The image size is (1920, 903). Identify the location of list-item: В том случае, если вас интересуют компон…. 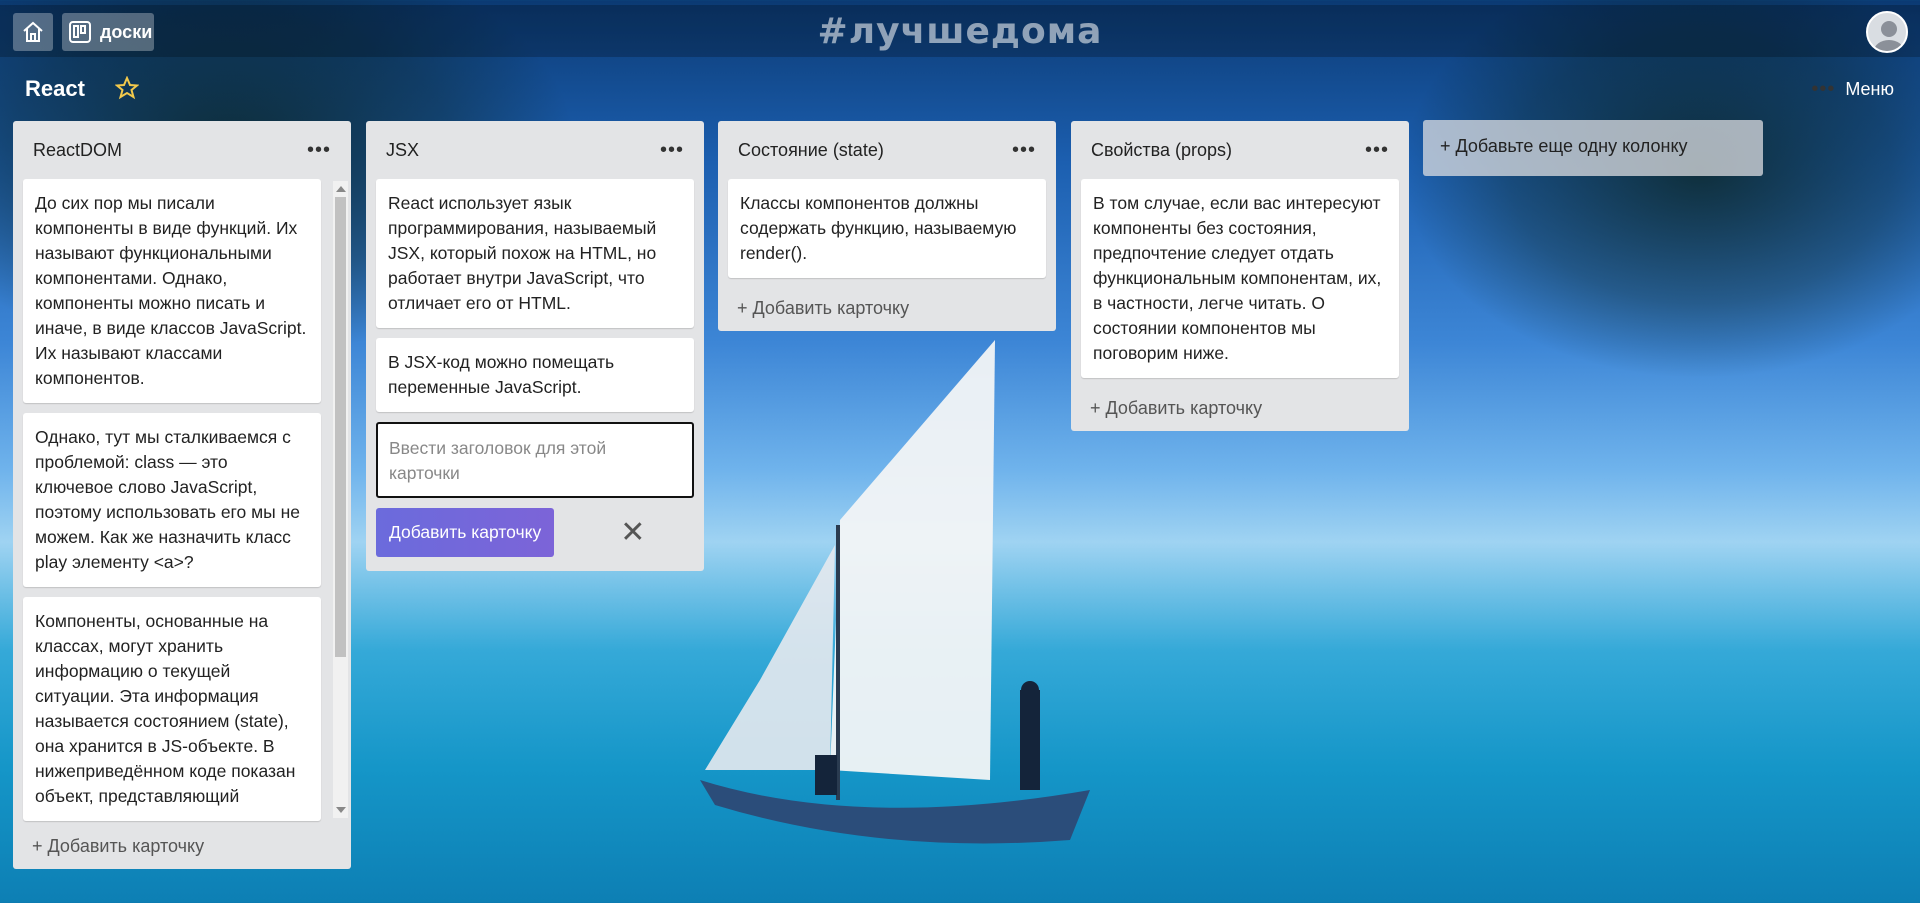
(1240, 278).